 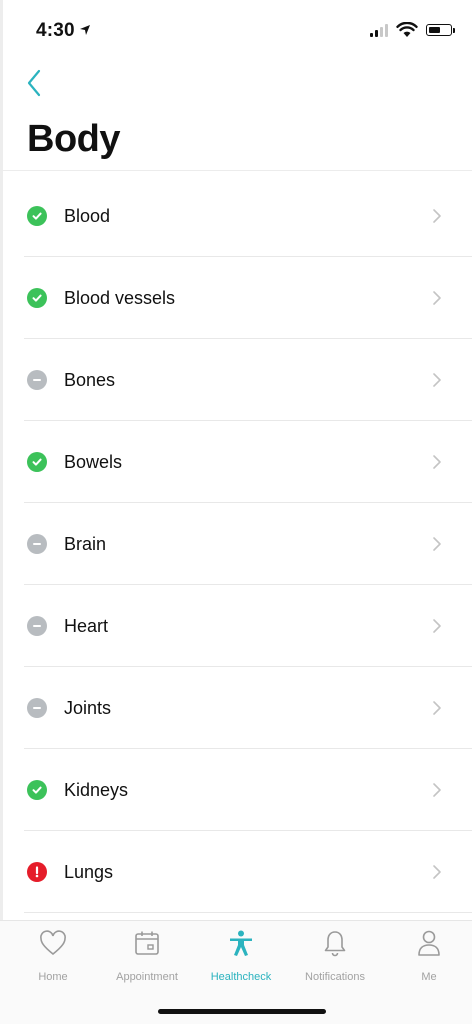 What do you see at coordinates (88, 707) in the screenshot?
I see `list-item-label: Joints` at bounding box center [88, 707].